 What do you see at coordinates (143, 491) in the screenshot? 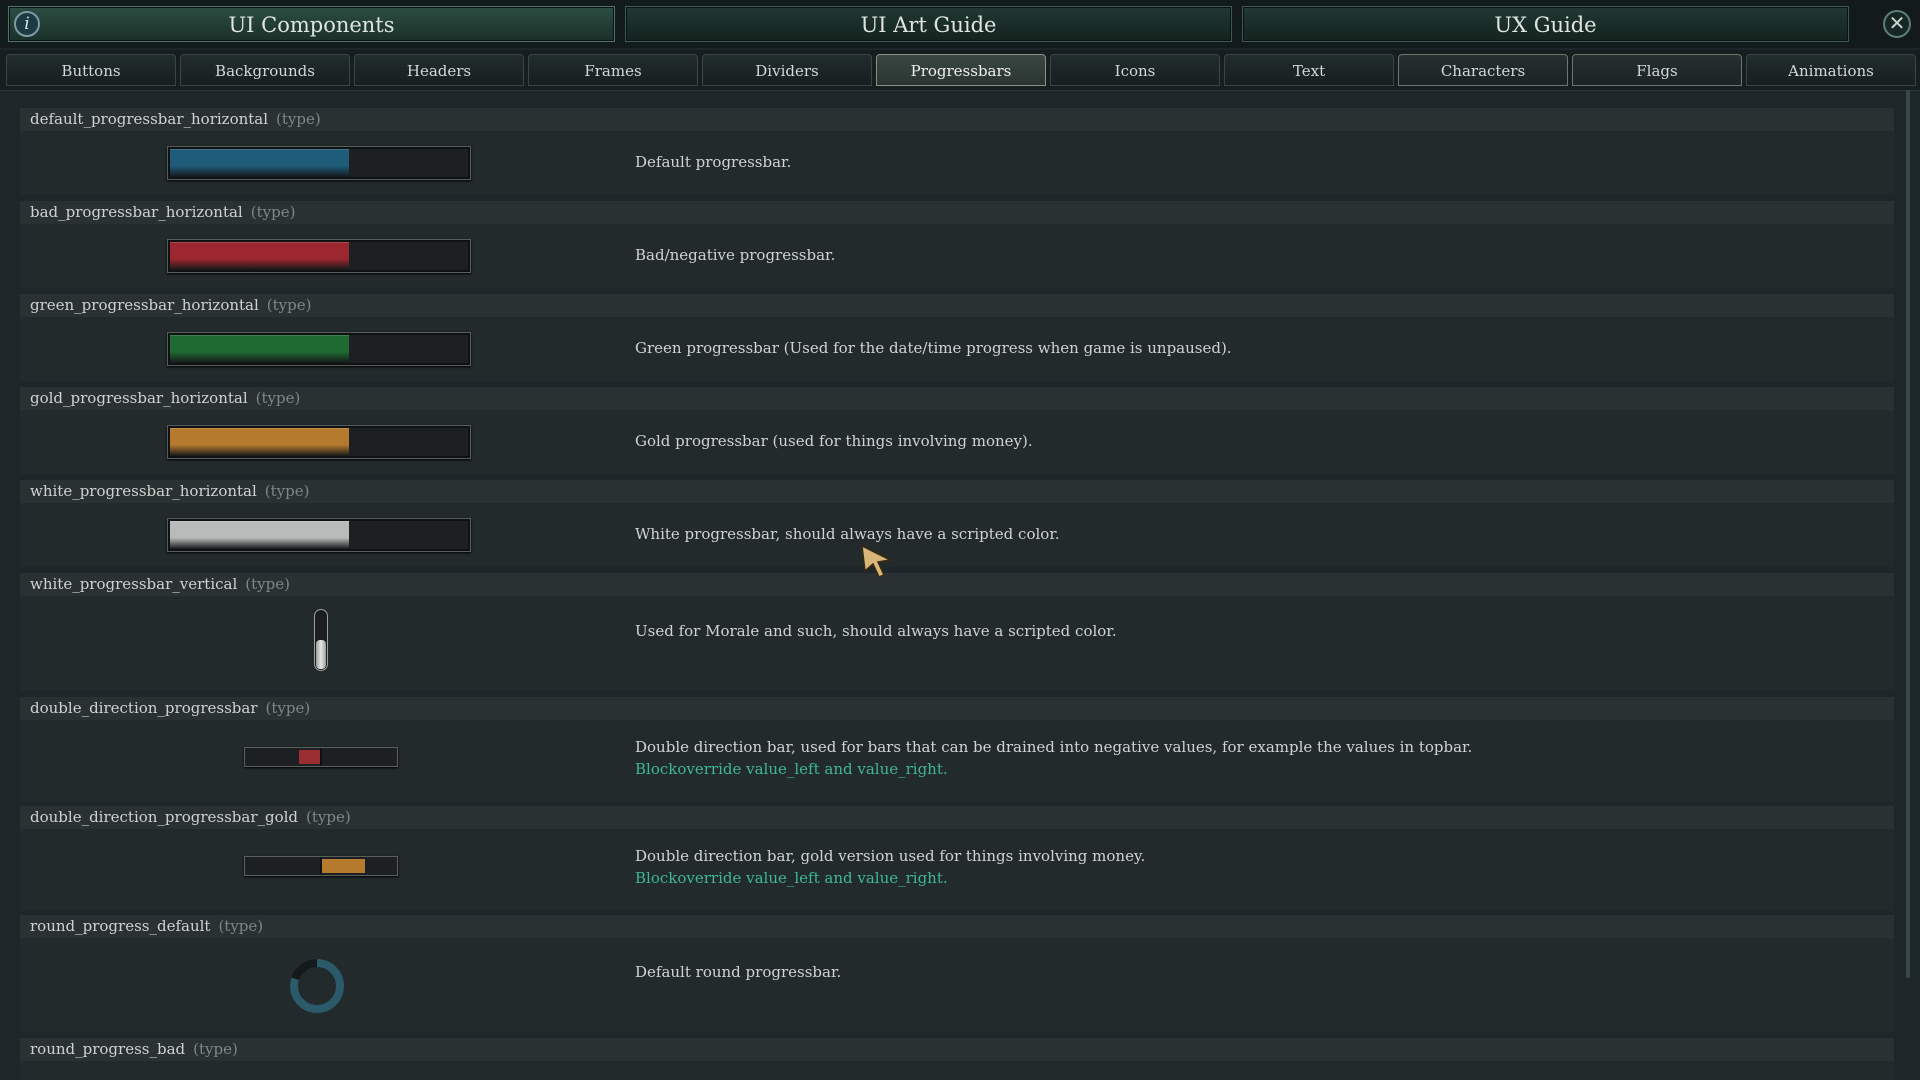
I see `entry-name: white_progressbar_horizontal` at bounding box center [143, 491].